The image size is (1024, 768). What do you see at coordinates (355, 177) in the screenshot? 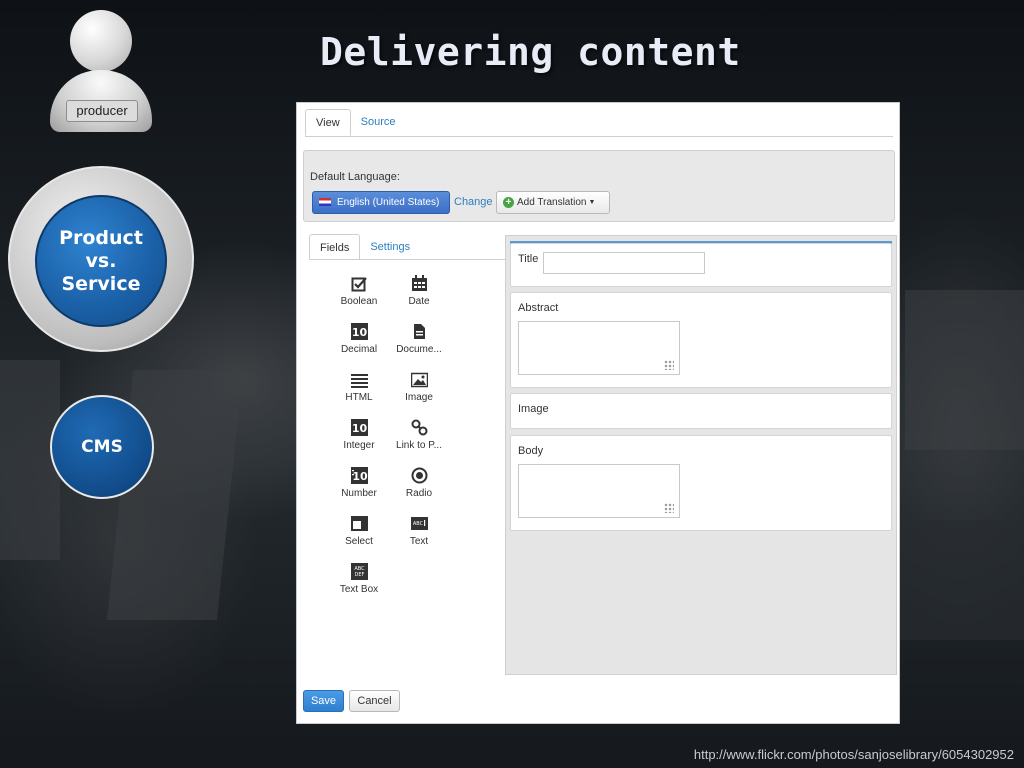
I see `default-language-label: Default Language:` at bounding box center [355, 177].